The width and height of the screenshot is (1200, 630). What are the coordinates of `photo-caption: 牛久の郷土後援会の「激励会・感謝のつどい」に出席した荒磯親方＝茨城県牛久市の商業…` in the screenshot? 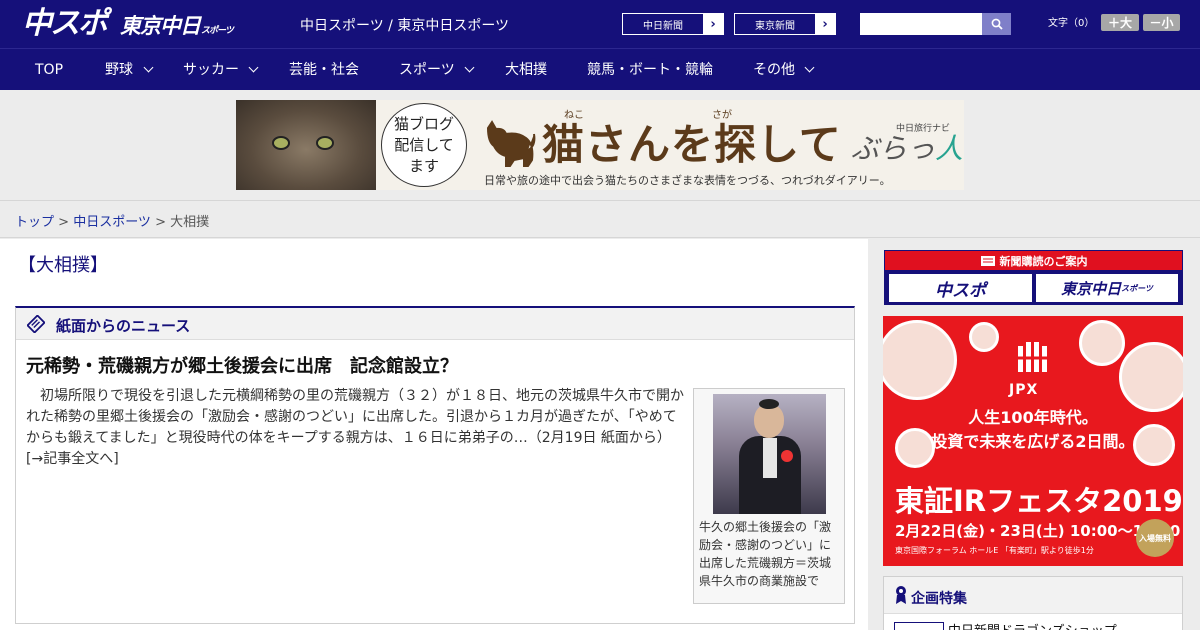 It's located at (765, 554).